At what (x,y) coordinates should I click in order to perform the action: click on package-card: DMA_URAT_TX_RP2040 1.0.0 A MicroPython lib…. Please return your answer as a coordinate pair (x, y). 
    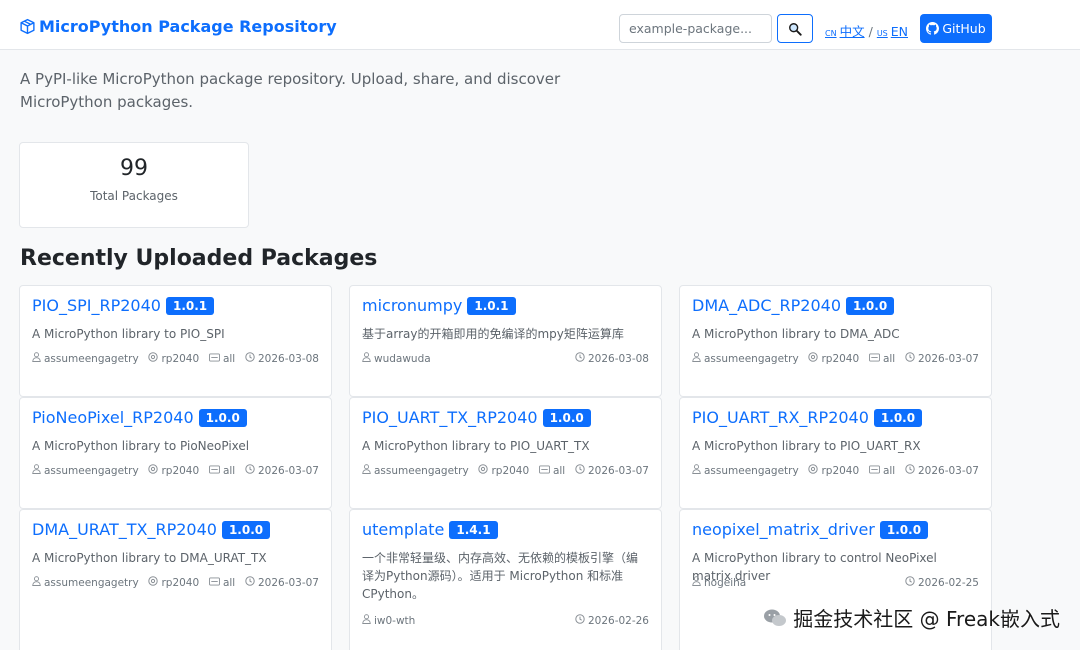
    Looking at the image, I should click on (175, 579).